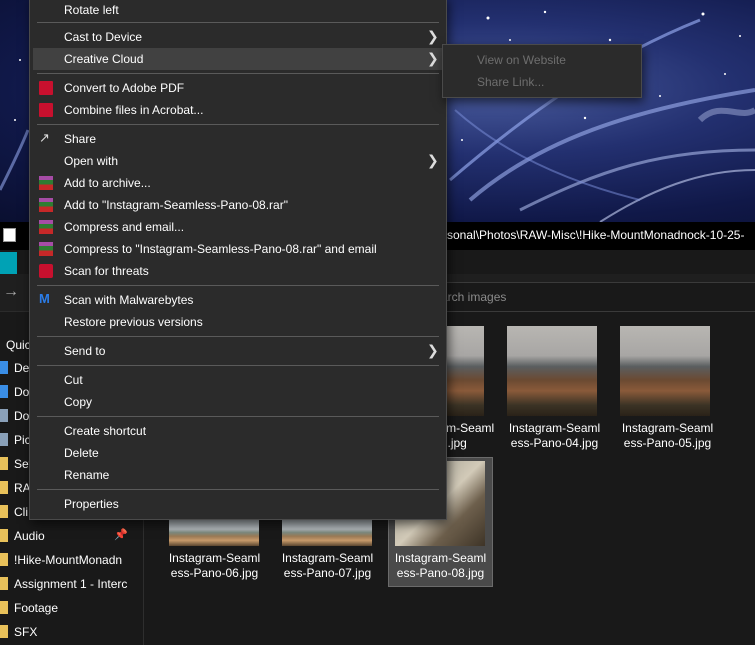  What do you see at coordinates (46, 271) in the screenshot?
I see `mcafee-shield-icon` at bounding box center [46, 271].